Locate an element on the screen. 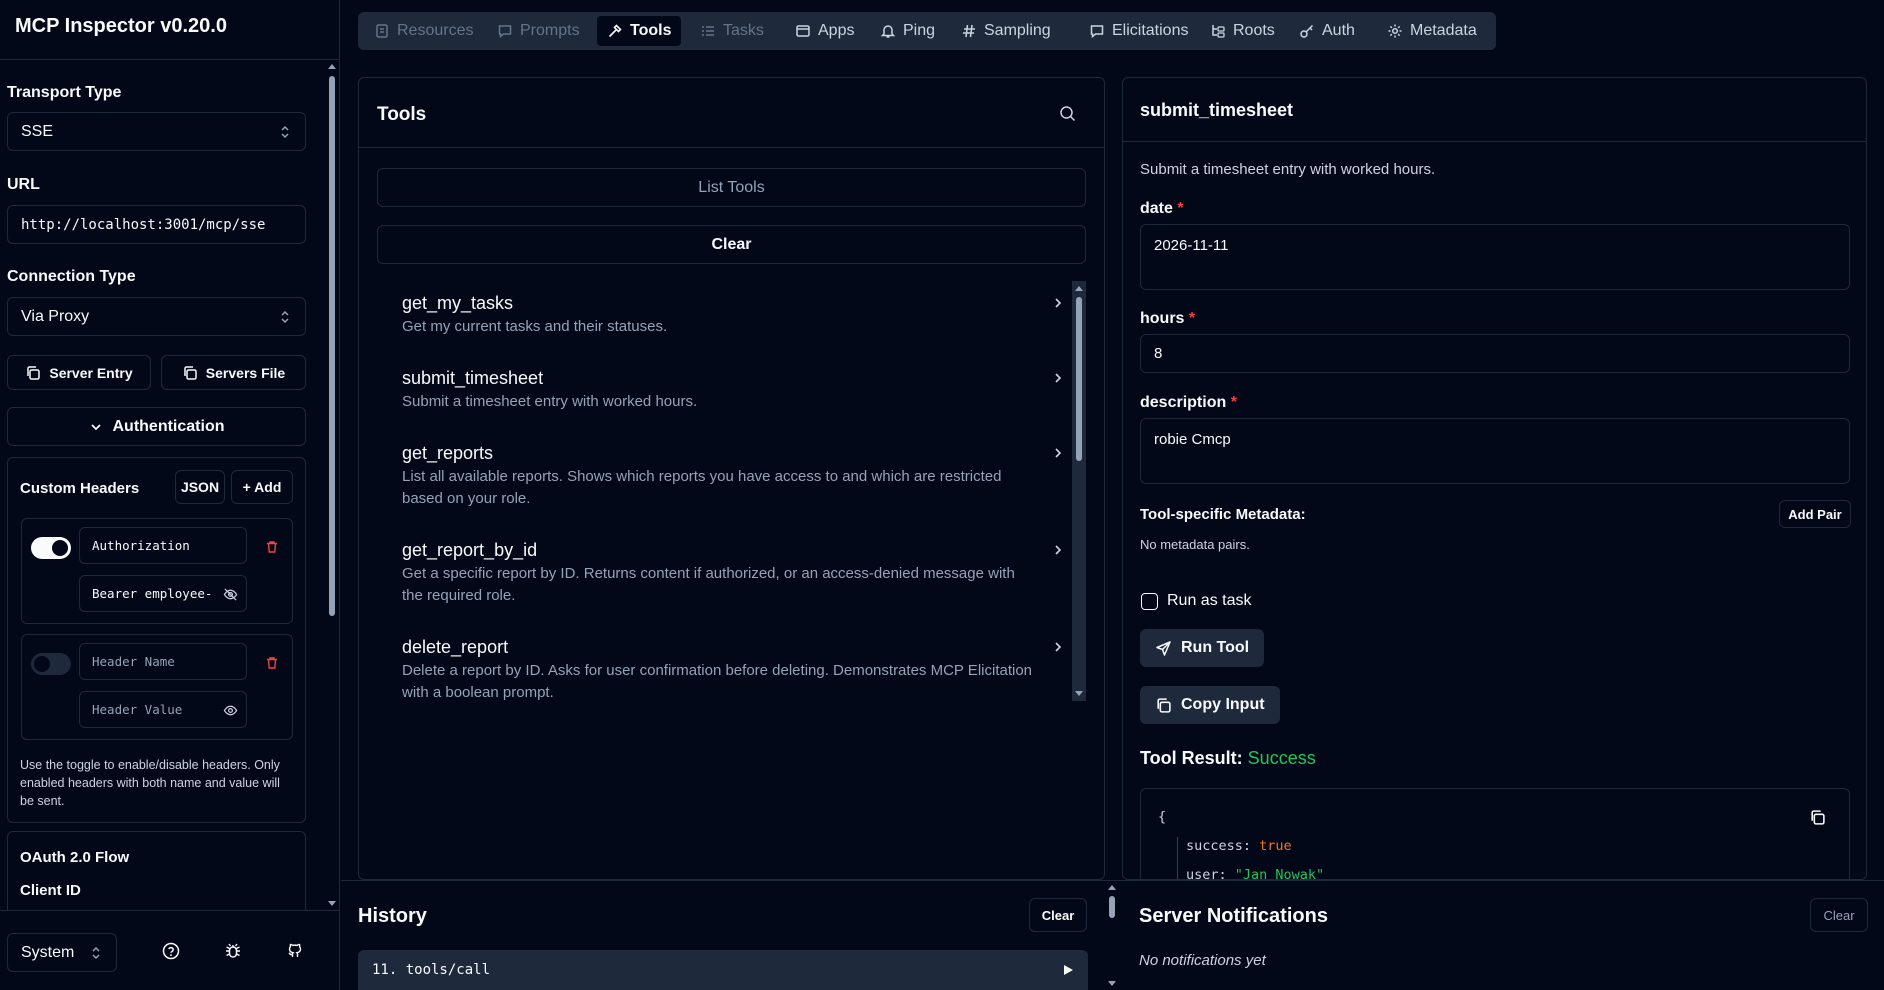 Image resolution: width=1884 pixels, height=990 pixels. connection-type-select: Via Proxy is located at coordinates (156, 316).